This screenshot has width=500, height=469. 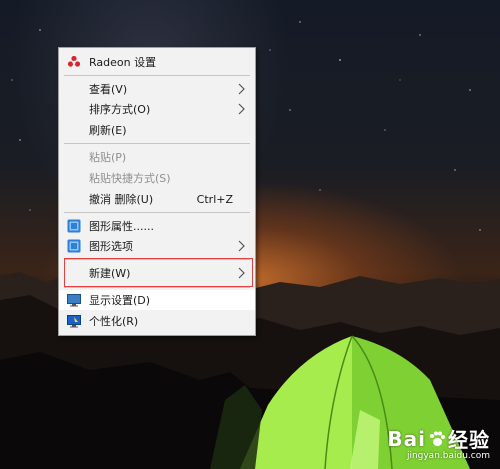 I want to click on menu-item-paste-shortcut: 粘贴快捷方式(S), so click(x=157, y=178).